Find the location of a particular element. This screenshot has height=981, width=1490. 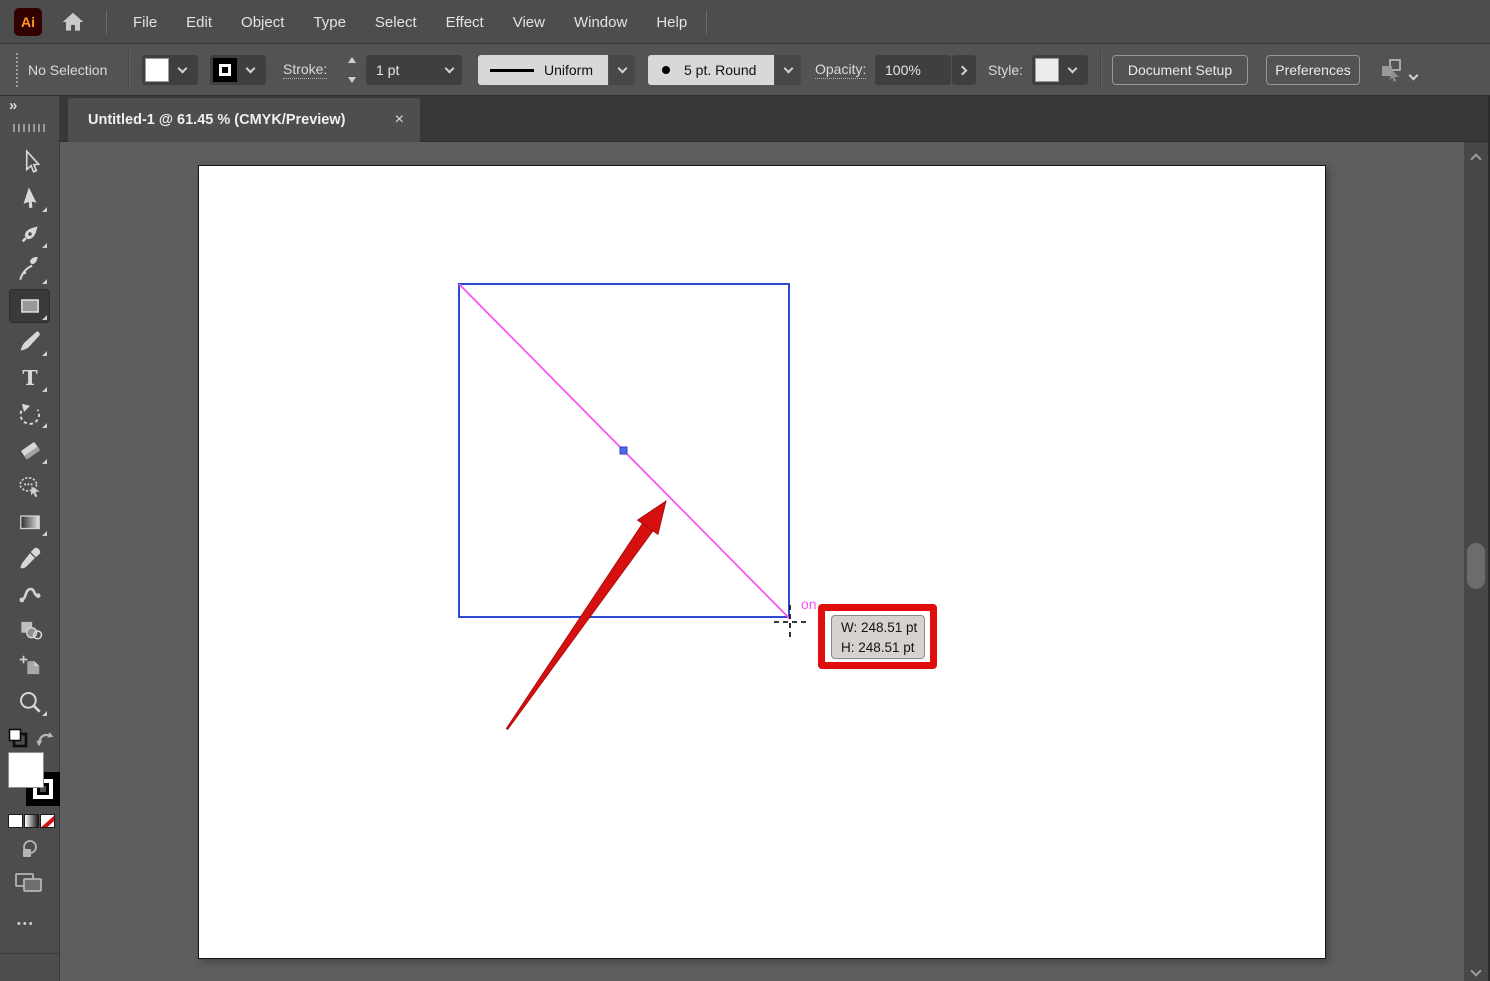

menu-file: File is located at coordinates (145, 22).